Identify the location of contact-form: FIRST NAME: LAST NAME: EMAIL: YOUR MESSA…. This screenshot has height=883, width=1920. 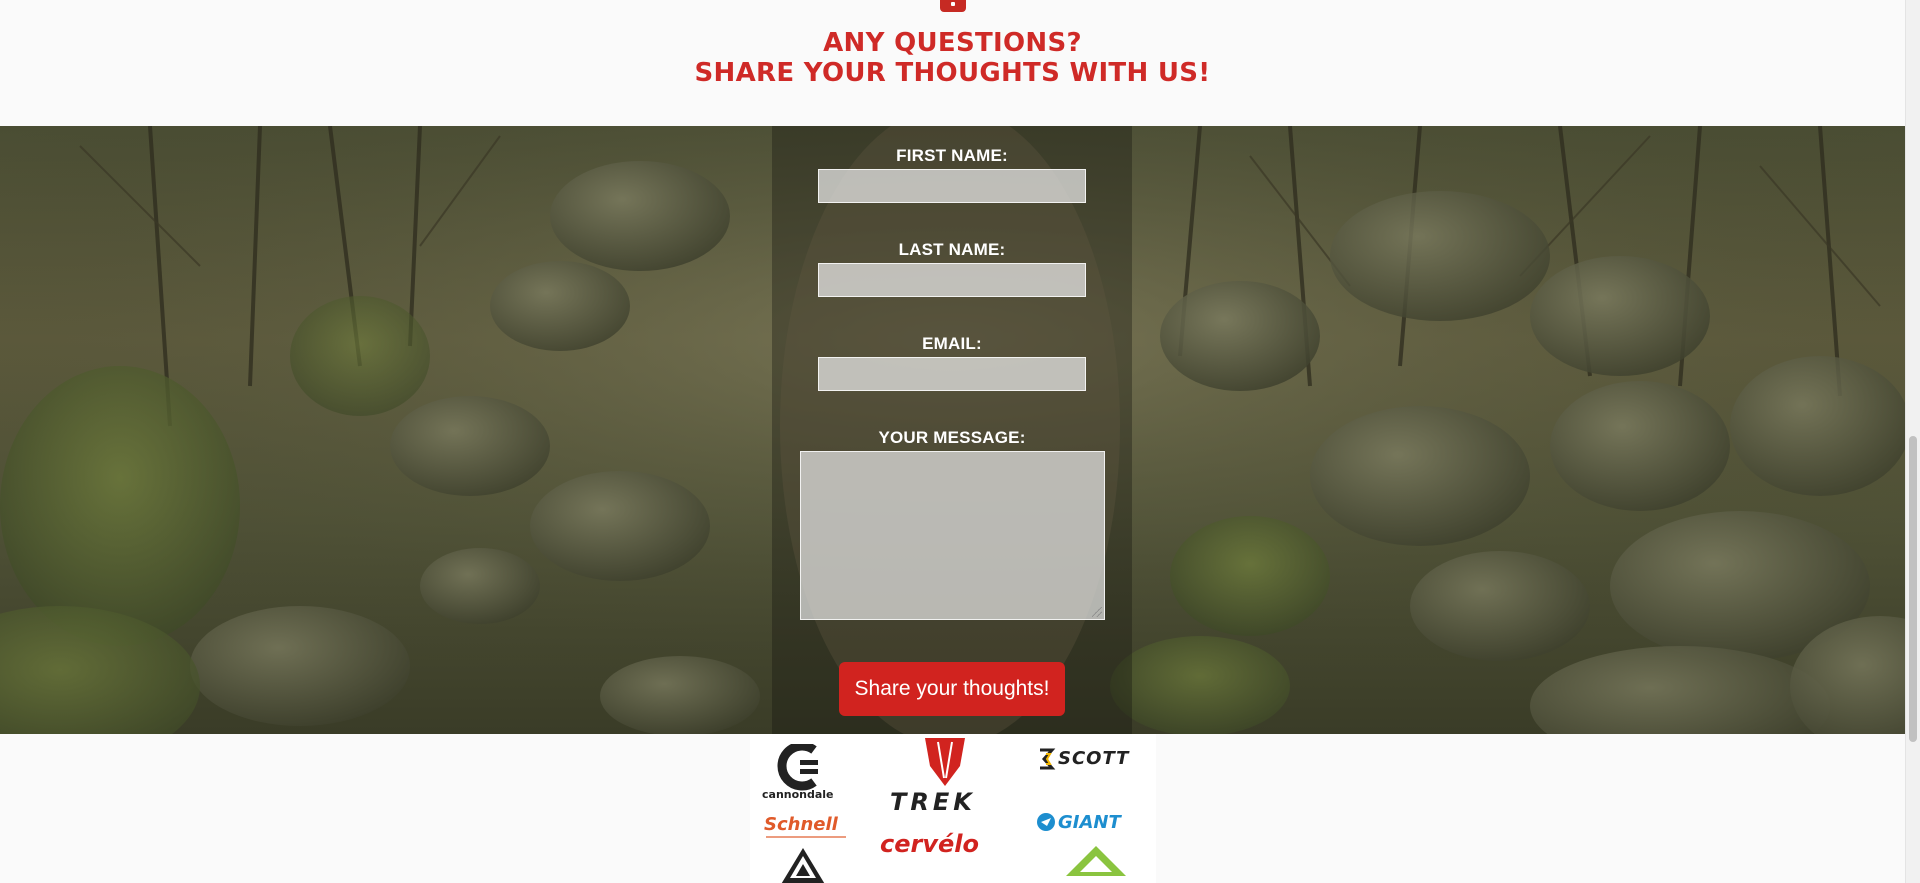
(952, 430).